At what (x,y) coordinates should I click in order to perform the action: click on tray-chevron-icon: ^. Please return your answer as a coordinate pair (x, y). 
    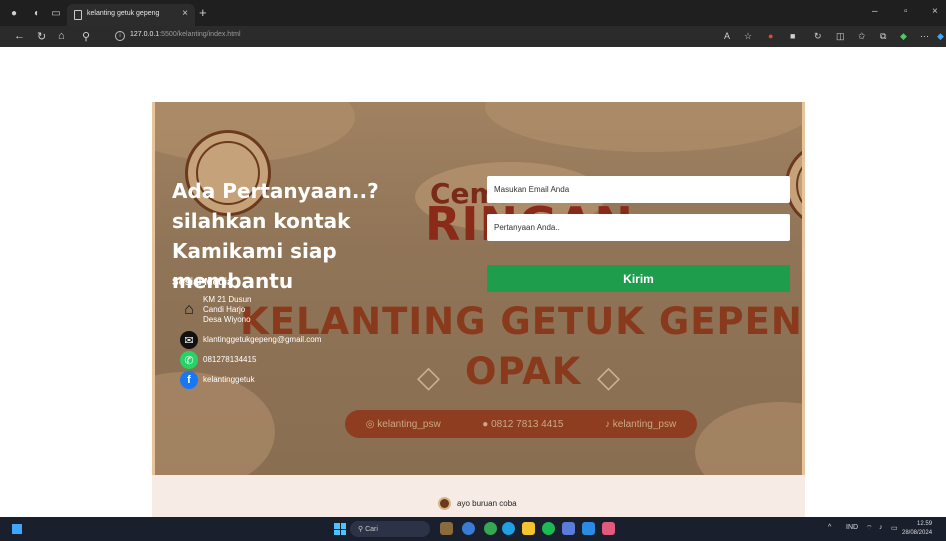
    Looking at the image, I should click on (829, 527).